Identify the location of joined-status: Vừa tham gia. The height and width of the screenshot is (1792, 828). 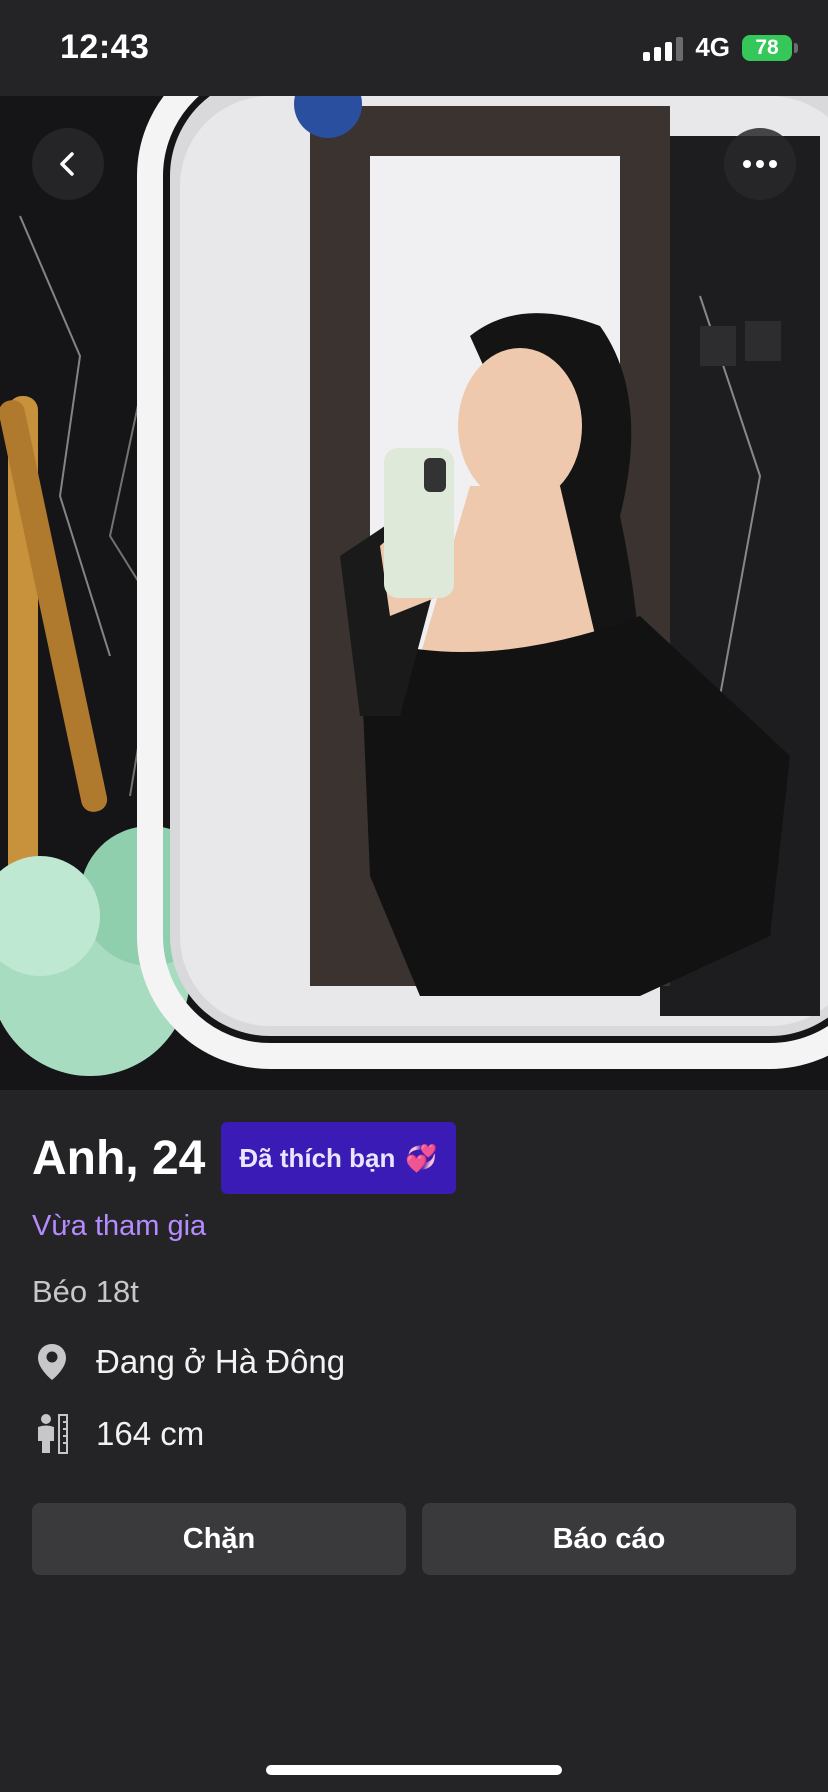
(119, 1226).